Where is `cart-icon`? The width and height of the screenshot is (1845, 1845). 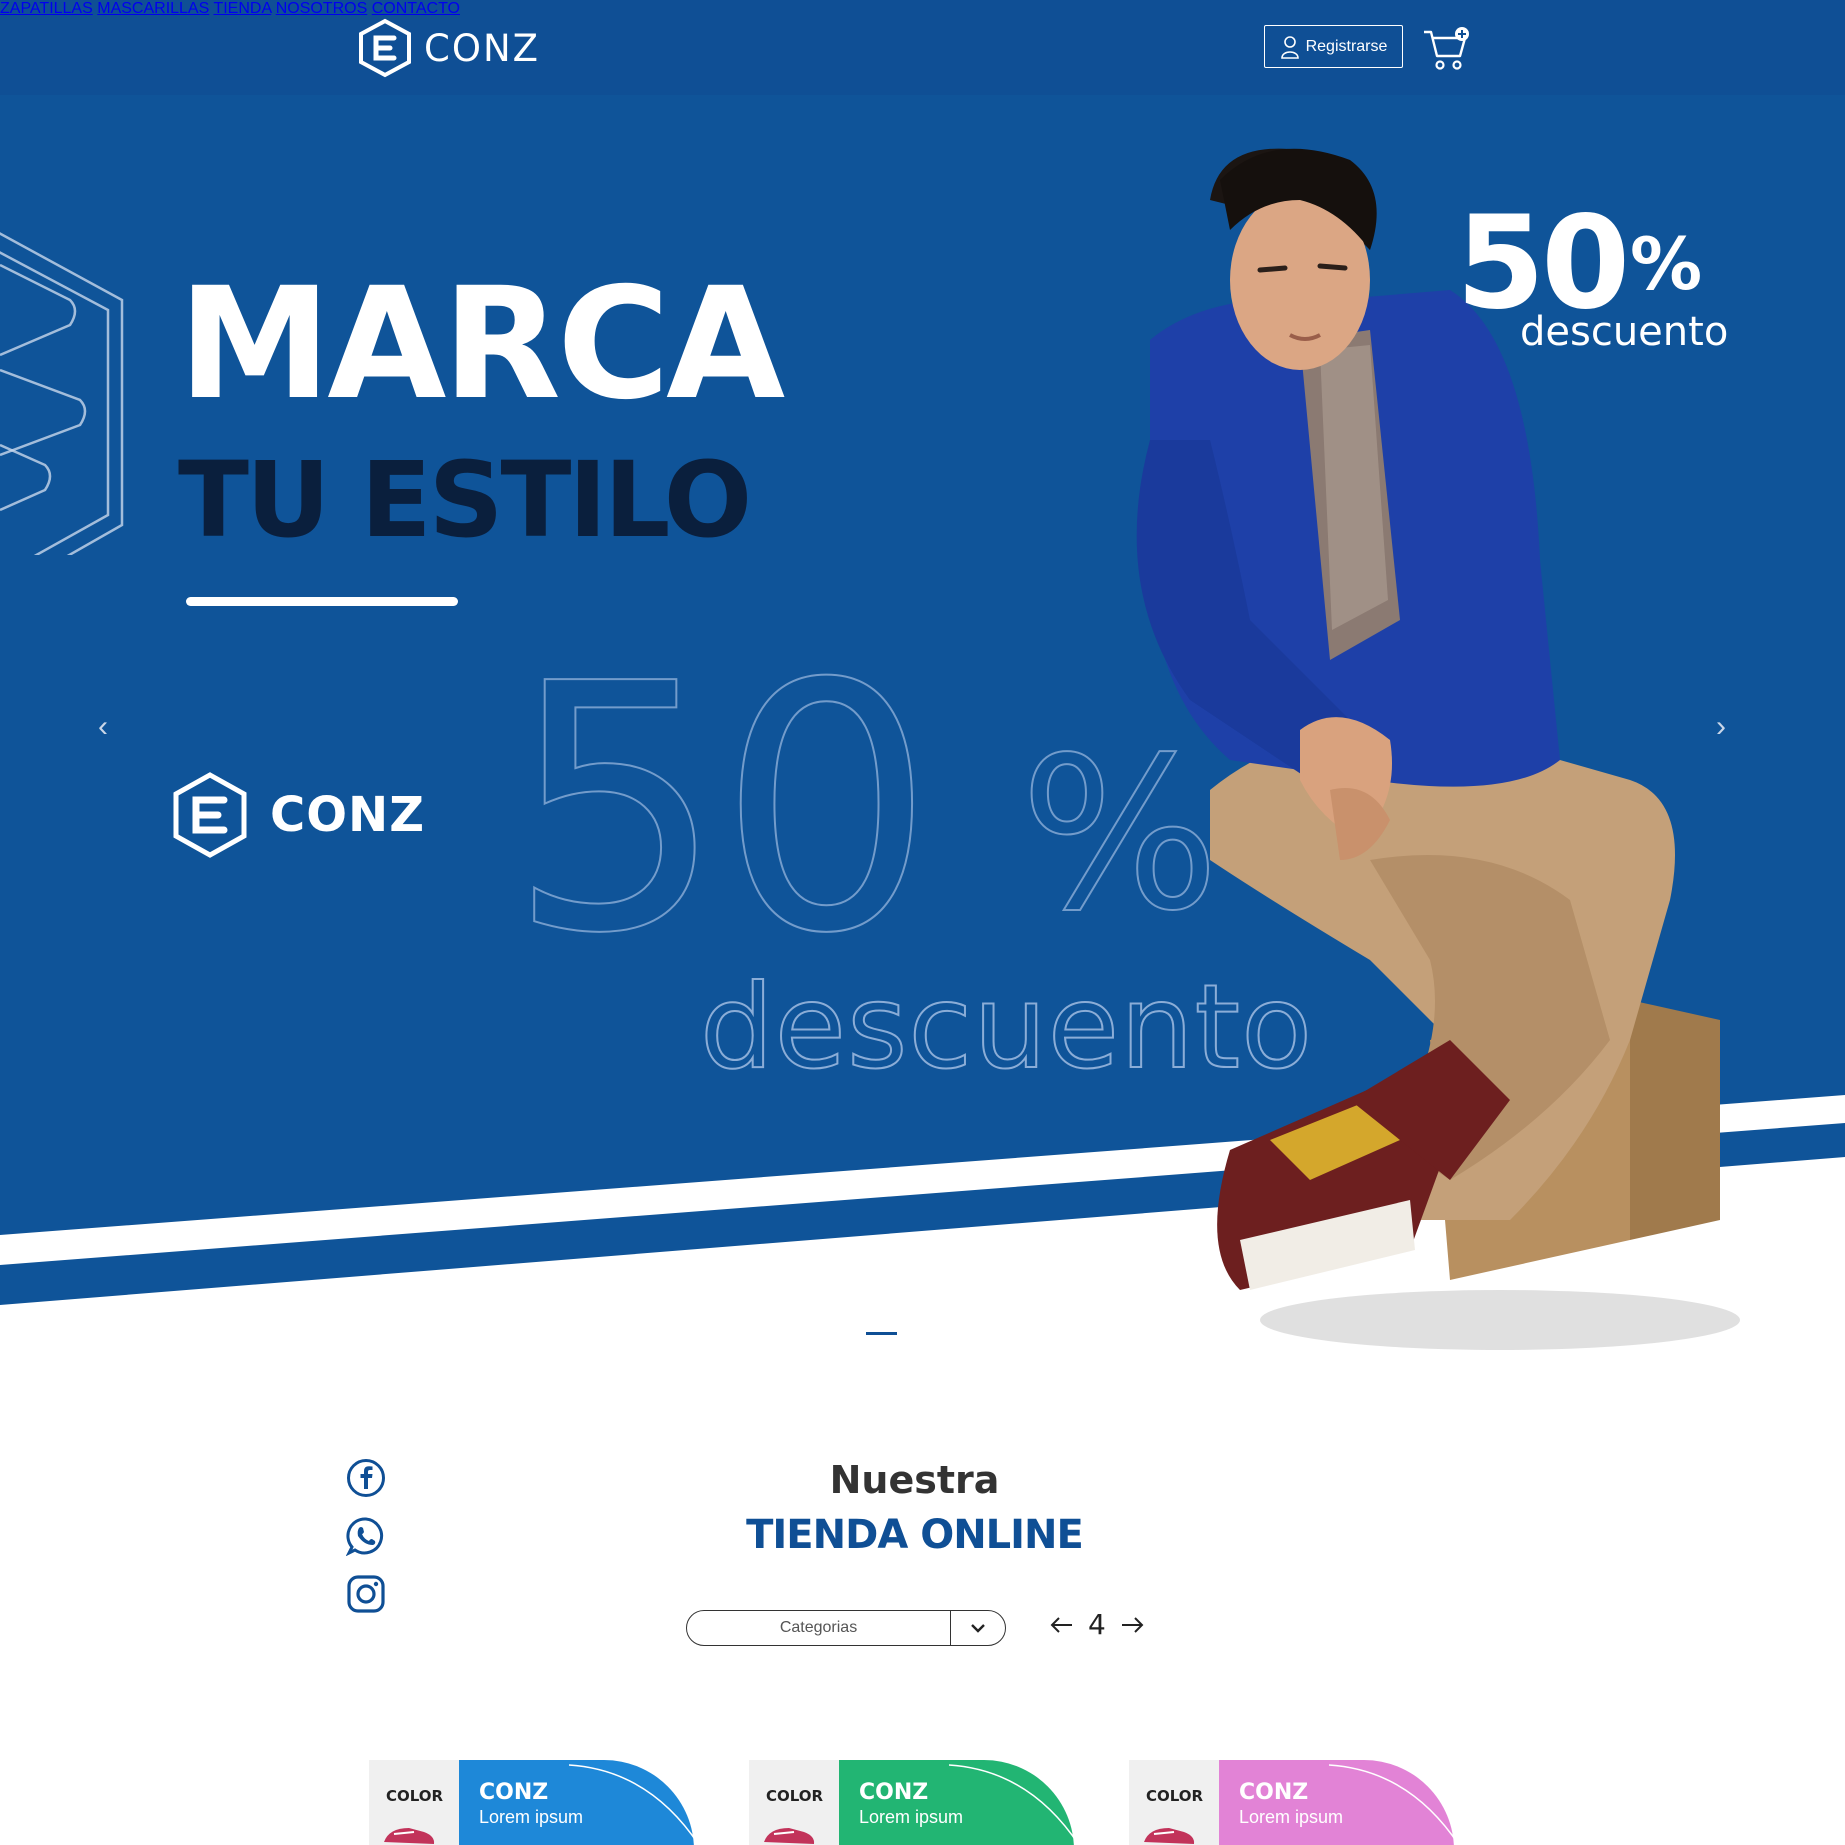
cart-icon is located at coordinates (1447, 50).